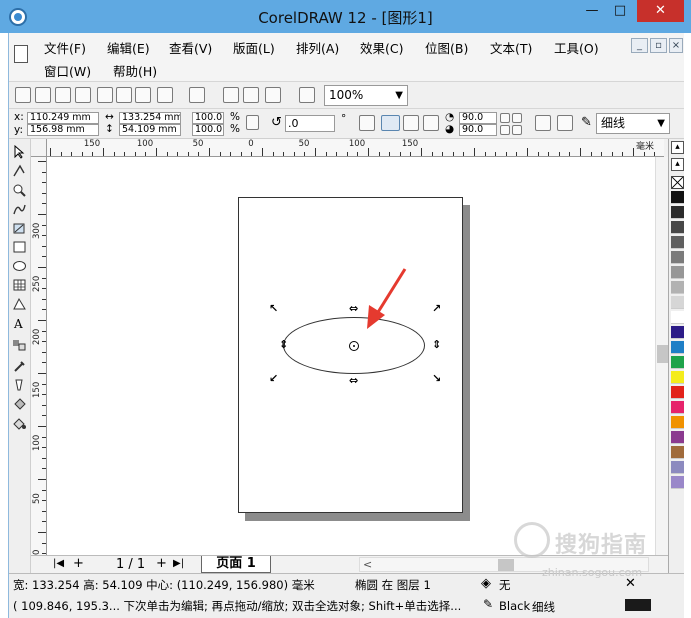 This screenshot has width=691, height=618. I want to click on end-angle-field: 90.0, so click(478, 130).